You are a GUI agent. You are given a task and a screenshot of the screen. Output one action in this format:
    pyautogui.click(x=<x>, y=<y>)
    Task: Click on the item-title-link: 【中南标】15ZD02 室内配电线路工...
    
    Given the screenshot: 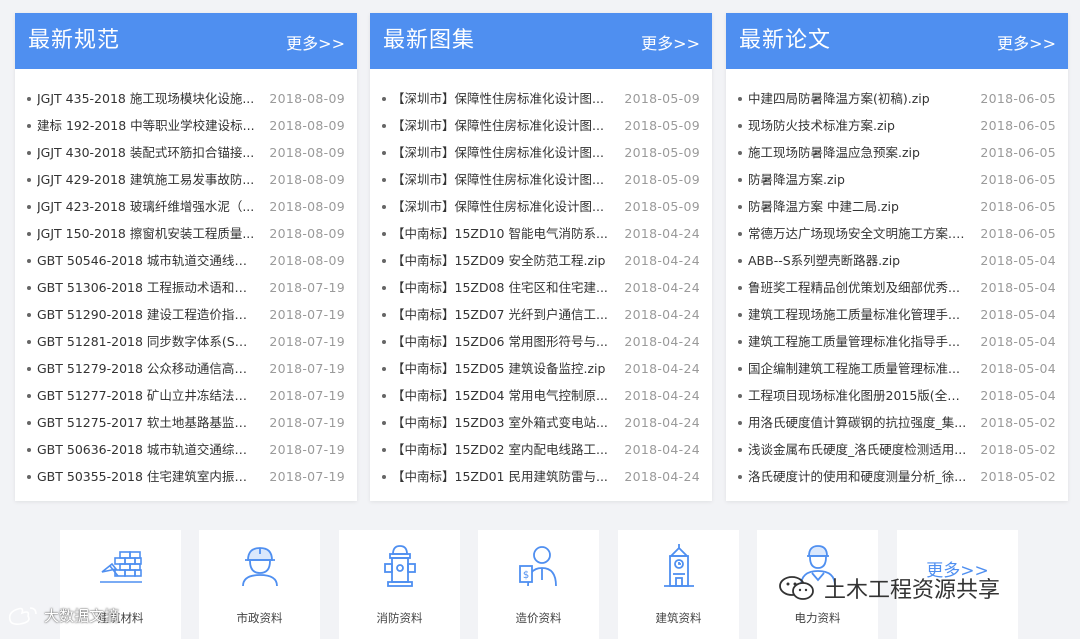 What is the action you would take?
    pyautogui.click(x=501, y=449)
    